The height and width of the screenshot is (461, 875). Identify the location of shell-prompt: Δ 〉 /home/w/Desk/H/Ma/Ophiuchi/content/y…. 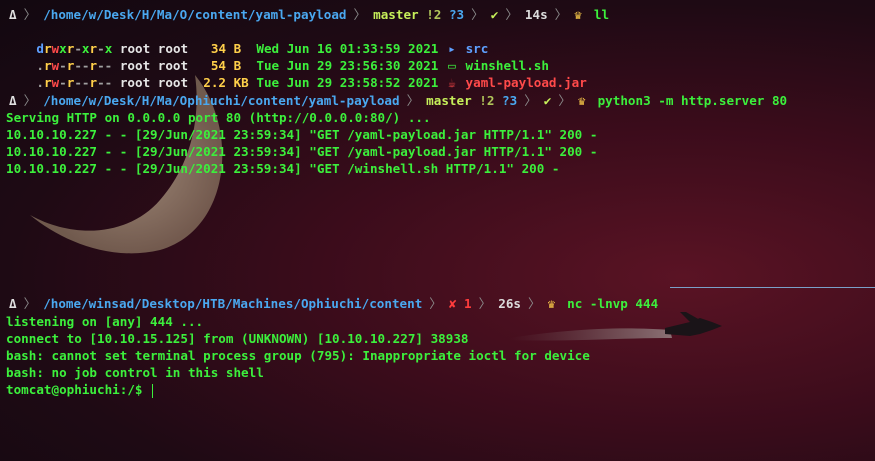
(398, 100).